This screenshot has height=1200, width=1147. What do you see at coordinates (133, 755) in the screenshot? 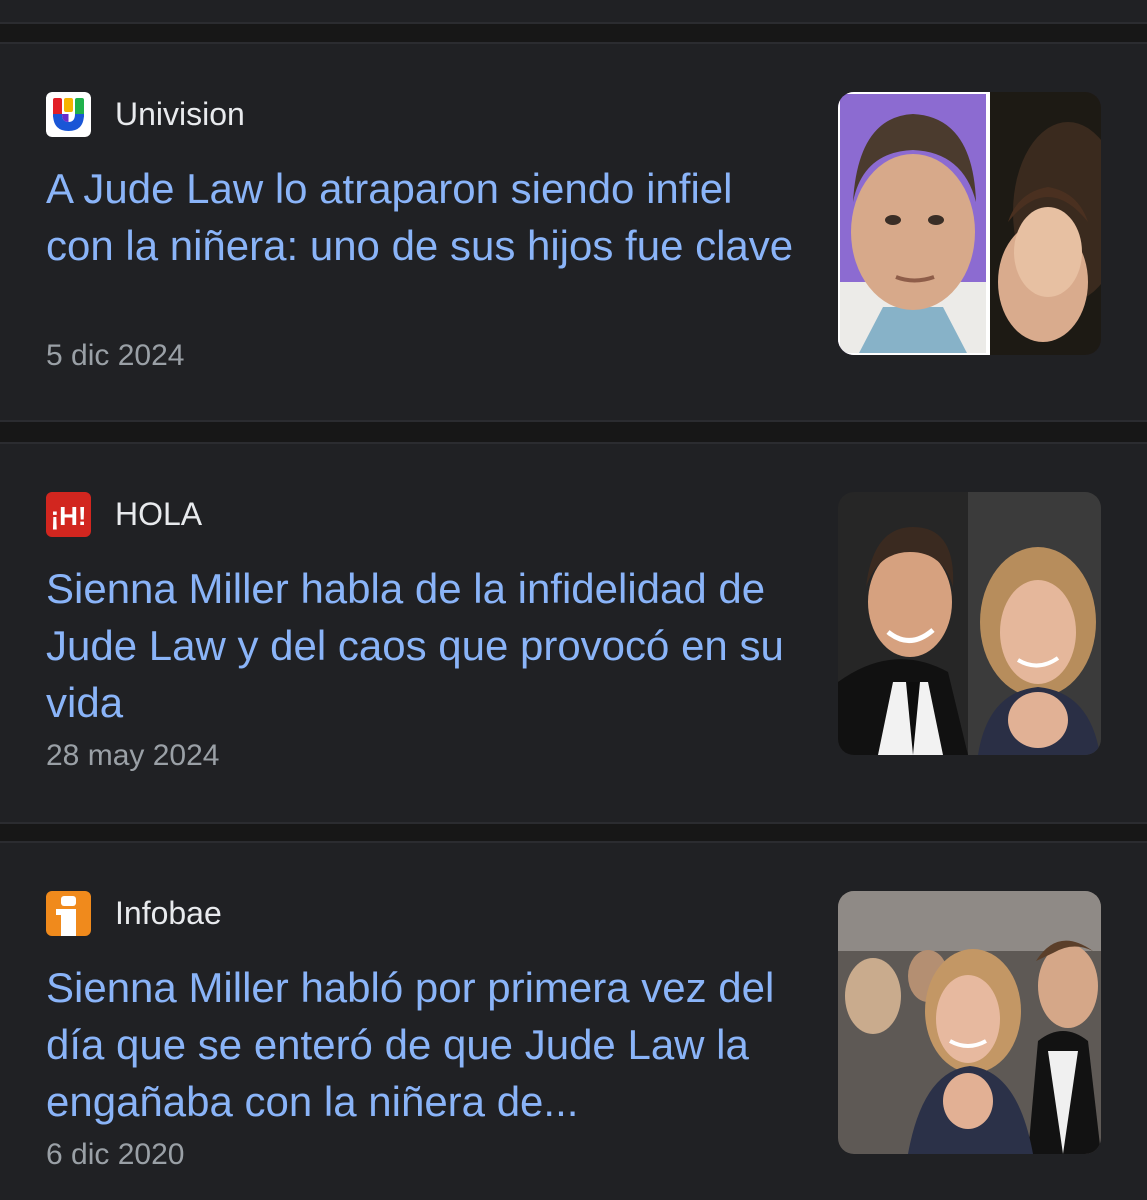
I see `article-date: 28 may 2024` at bounding box center [133, 755].